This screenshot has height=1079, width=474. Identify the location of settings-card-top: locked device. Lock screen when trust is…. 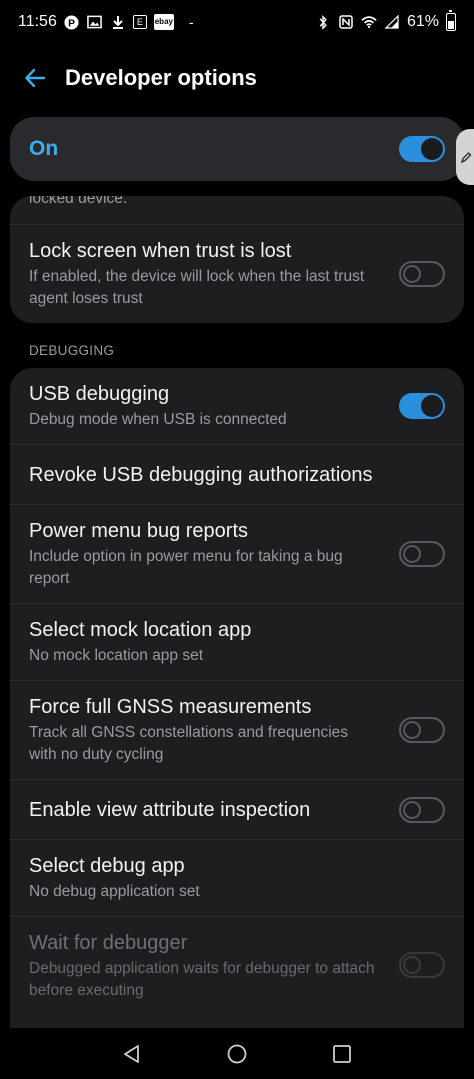
(237, 259).